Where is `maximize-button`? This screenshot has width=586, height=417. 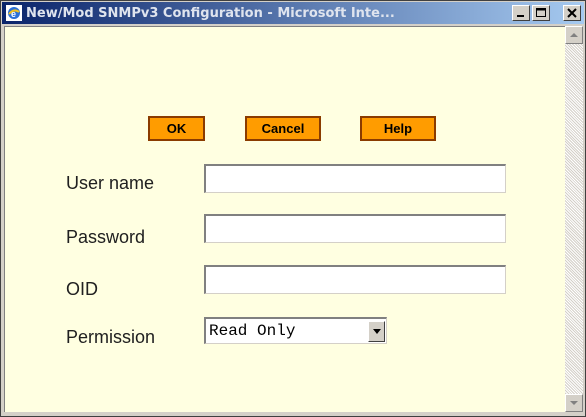 maximize-button is located at coordinates (541, 13).